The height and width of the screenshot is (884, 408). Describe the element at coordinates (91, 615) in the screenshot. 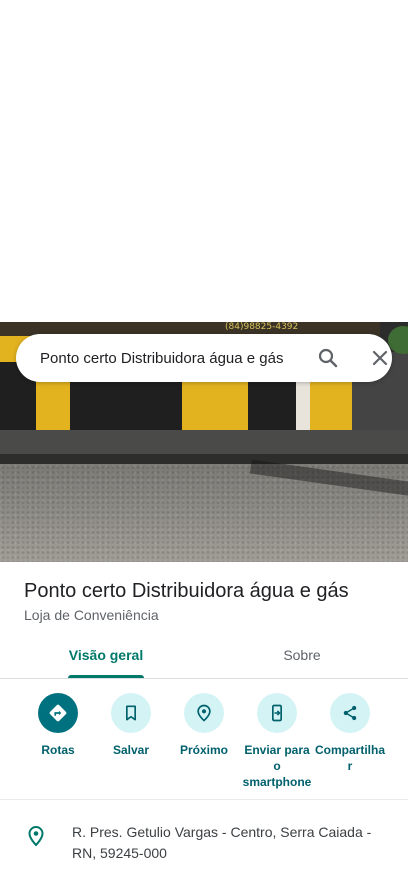

I see `place-category: Loja de Conveniência` at that location.